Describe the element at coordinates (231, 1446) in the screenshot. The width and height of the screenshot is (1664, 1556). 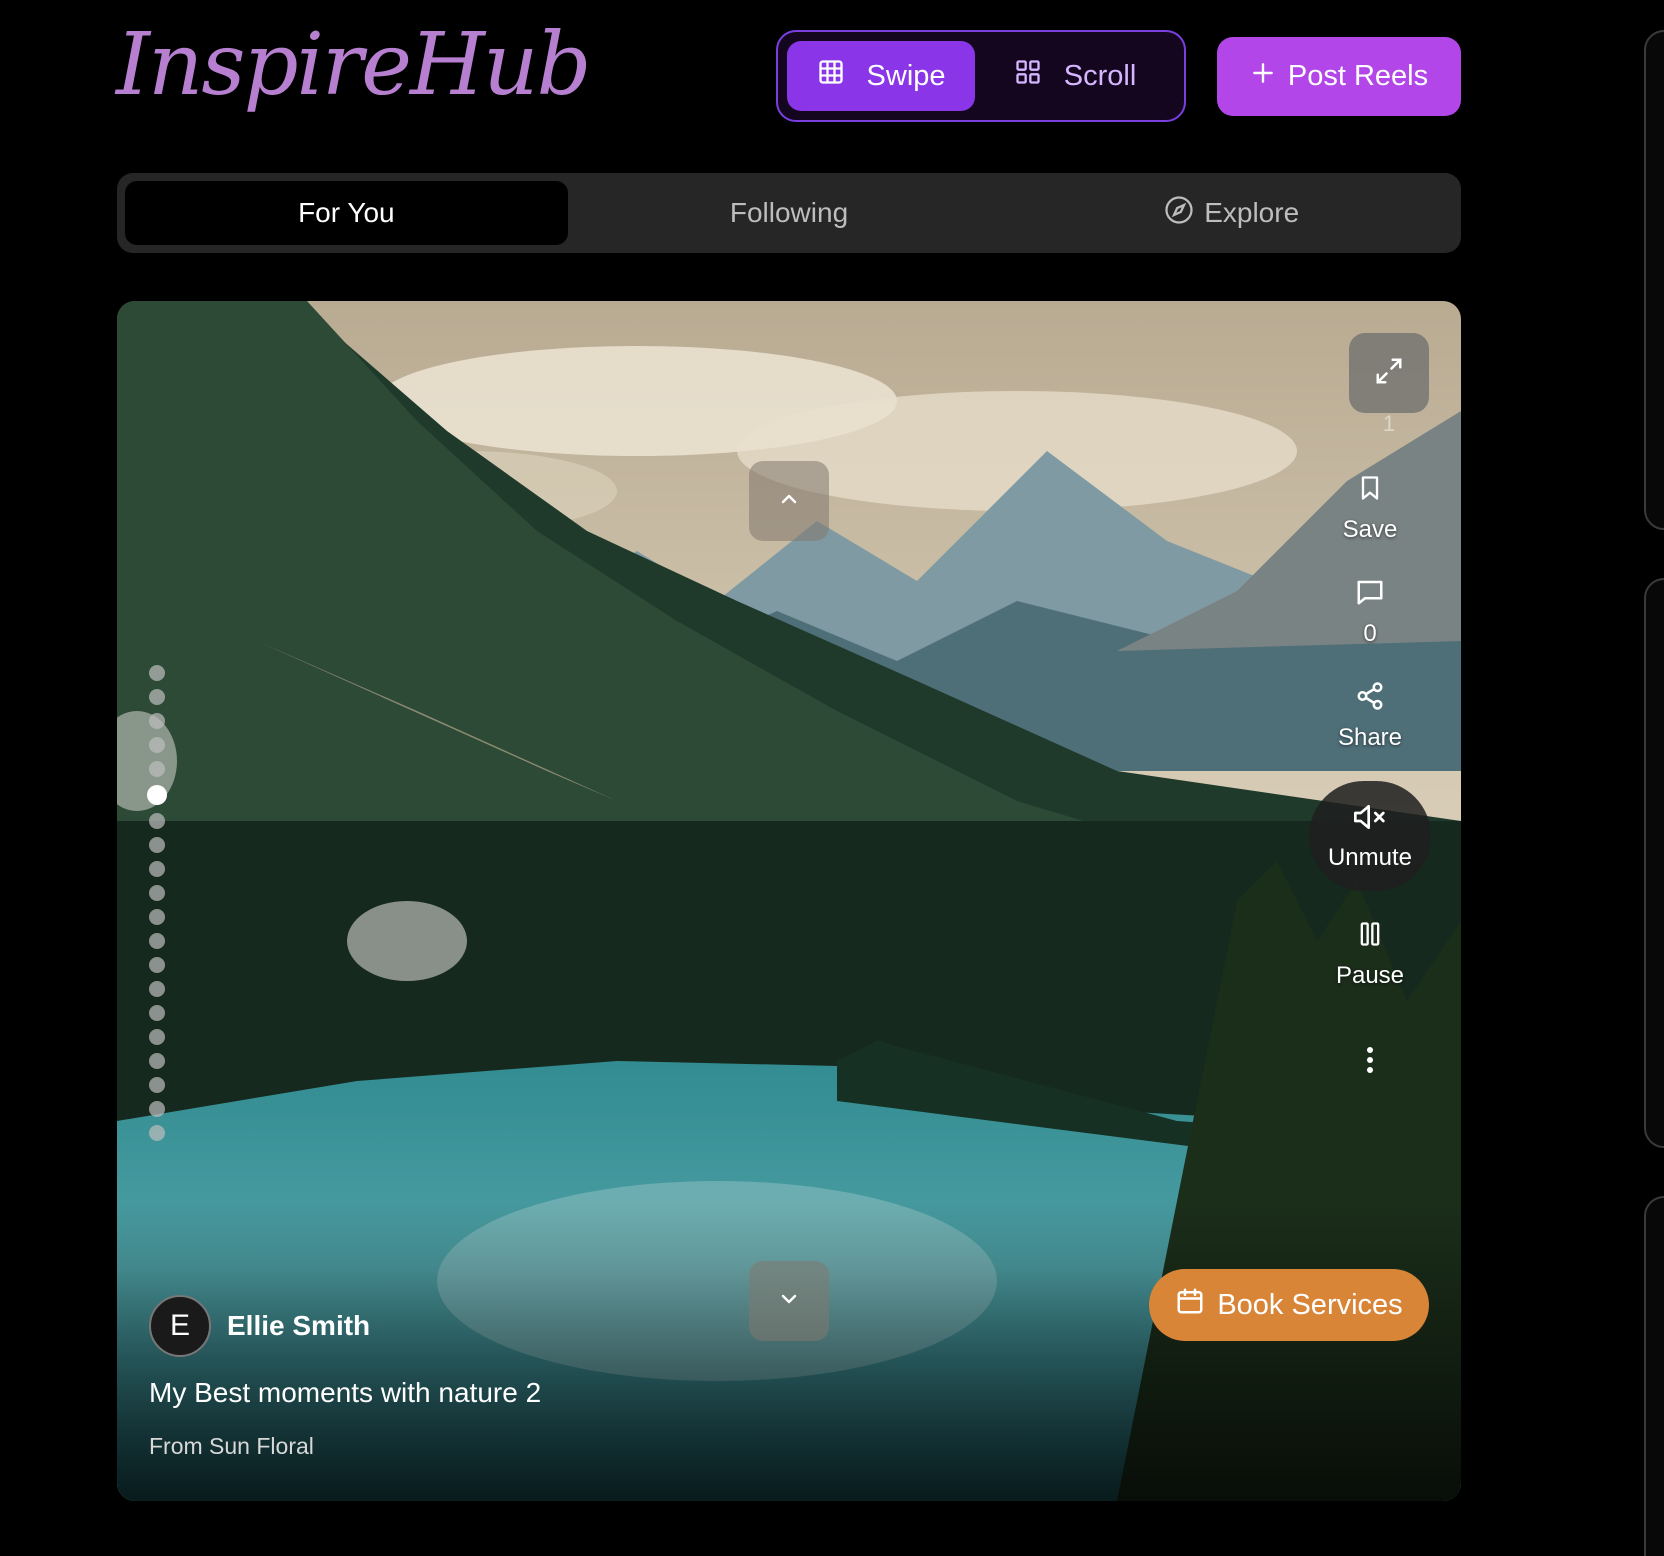
I see `reel-source: From Sun Floral` at that location.